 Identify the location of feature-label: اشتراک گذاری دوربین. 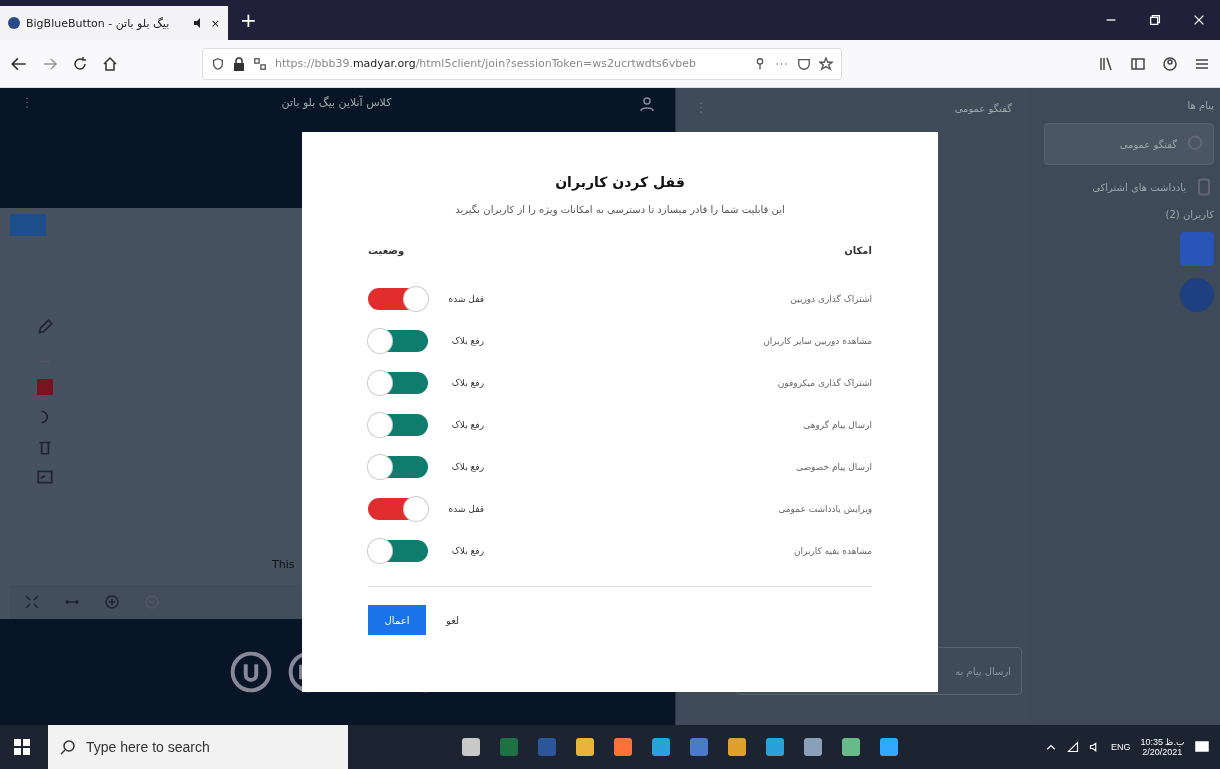
(831, 299).